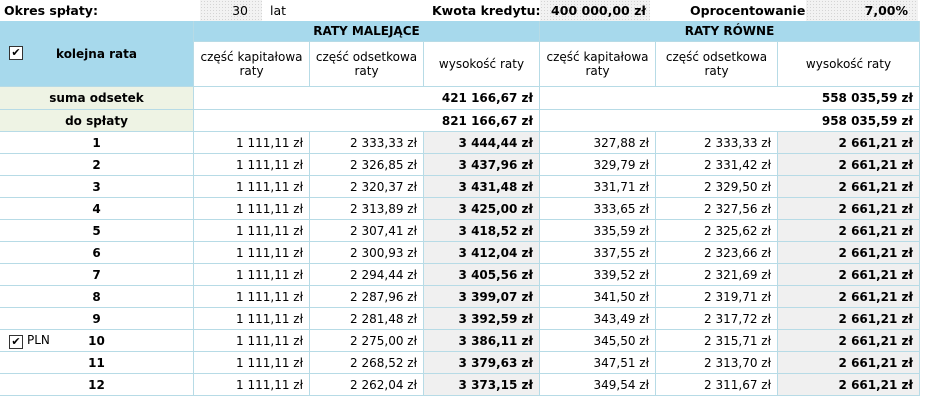  I want to click on header-malejace-kapital: część kapitałowa raty, so click(252, 64).